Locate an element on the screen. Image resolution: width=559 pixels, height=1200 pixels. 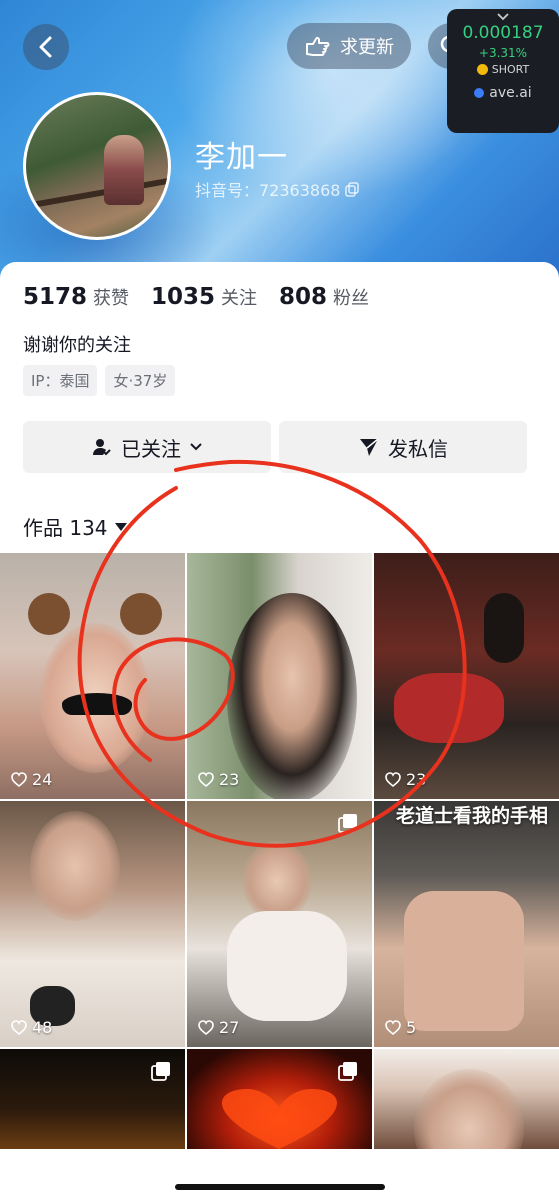
coin-icon is located at coordinates (482, 69).